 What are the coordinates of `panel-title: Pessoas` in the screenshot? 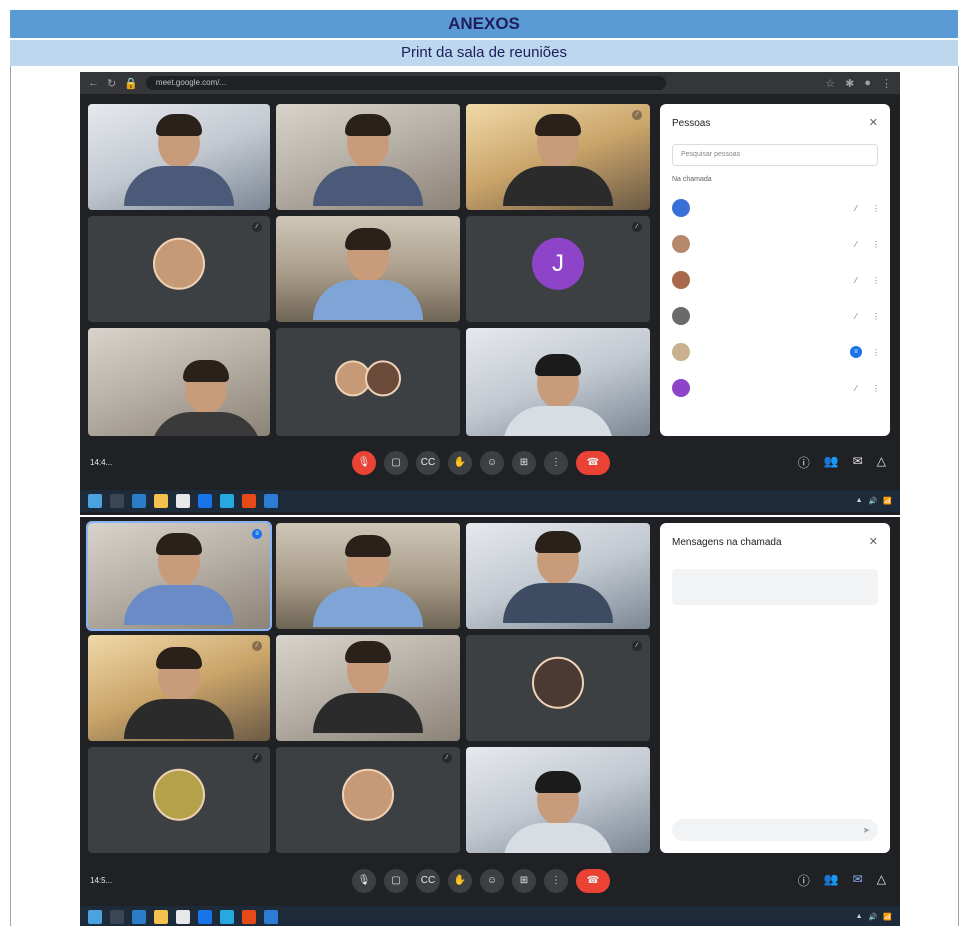 It's located at (691, 123).